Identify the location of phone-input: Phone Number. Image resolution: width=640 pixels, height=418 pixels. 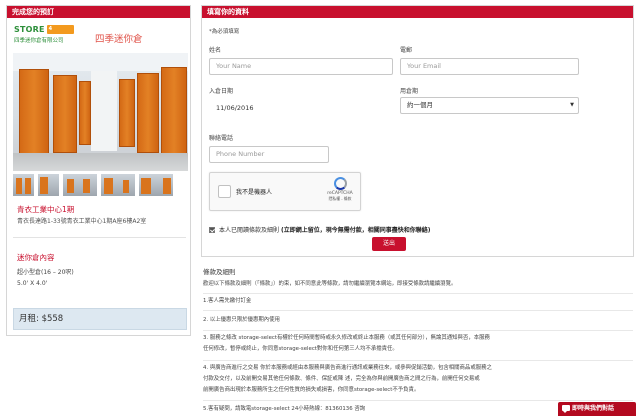
(269, 154).